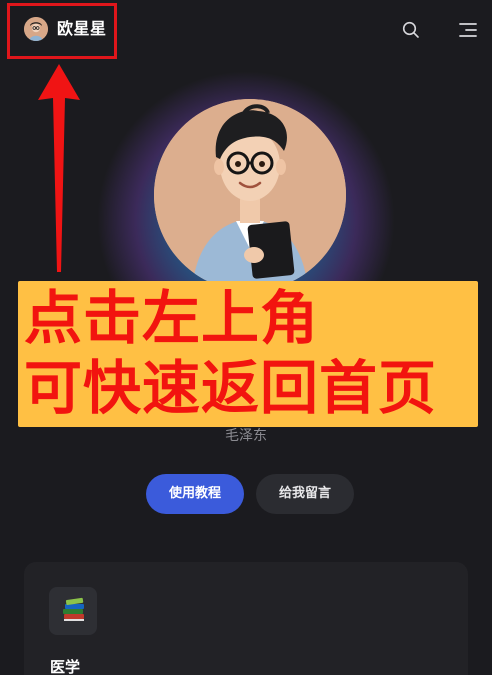 The height and width of the screenshot is (675, 492). I want to click on tutorial-button: 使用教程, so click(195, 494).